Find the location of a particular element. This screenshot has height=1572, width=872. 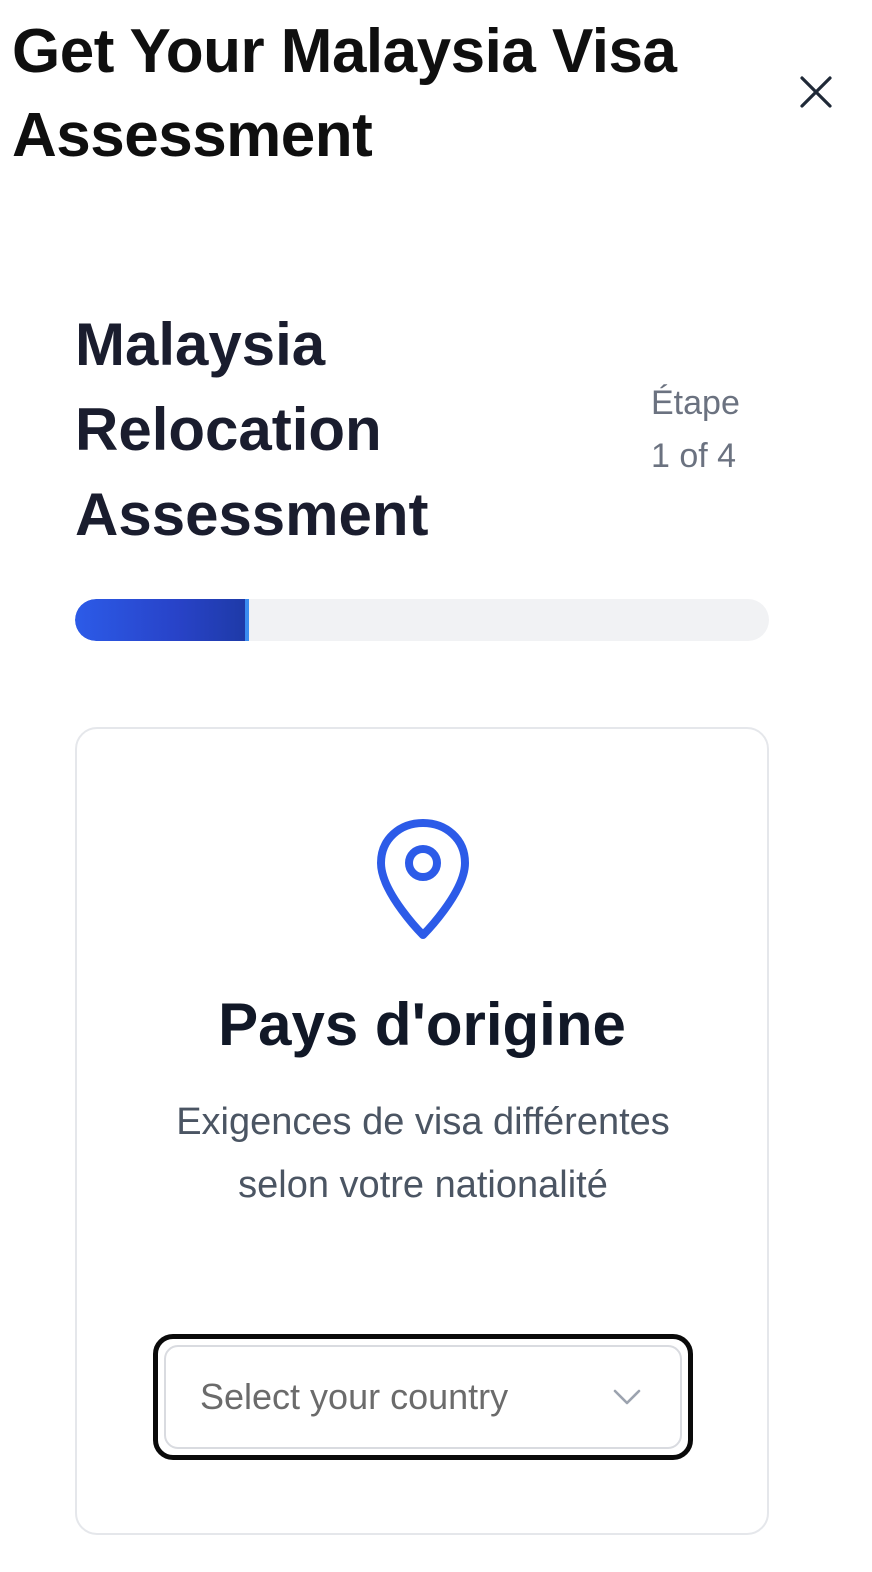

close-button is located at coordinates (816, 92).